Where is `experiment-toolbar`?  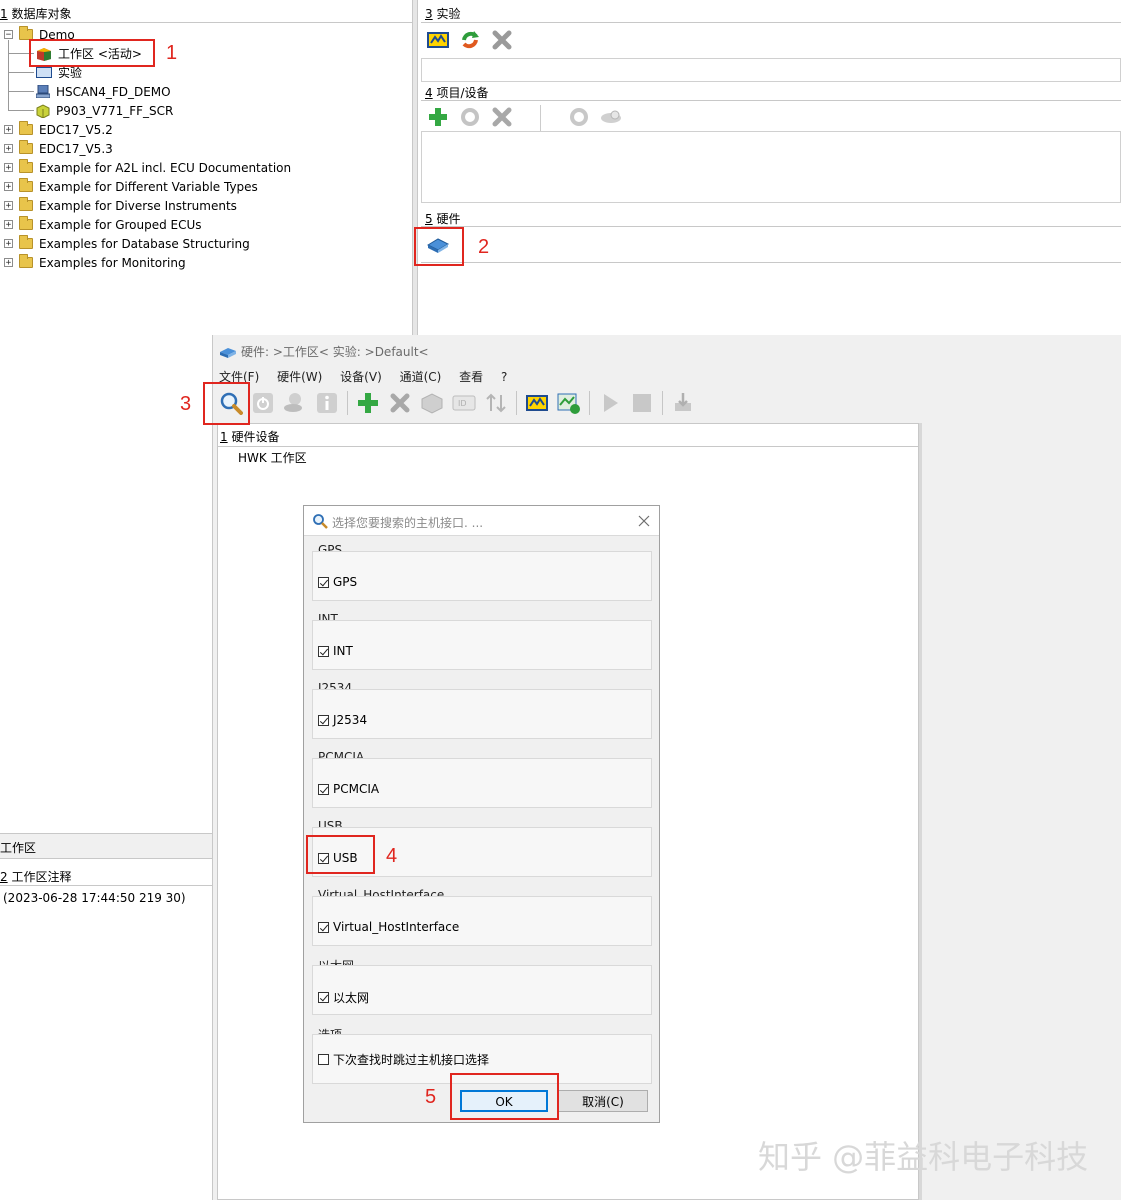
experiment-toolbar is located at coordinates (470, 40).